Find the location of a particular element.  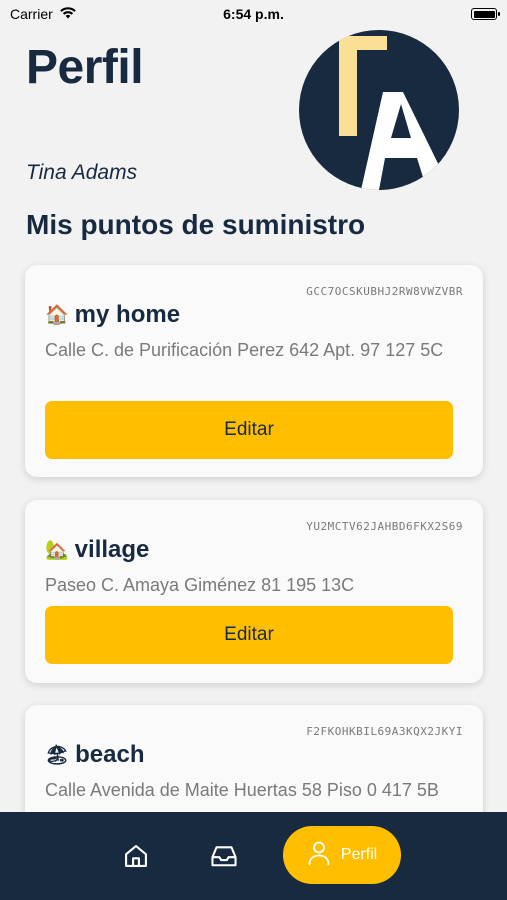

status-time: 6:54 p.m. is located at coordinates (253, 14).